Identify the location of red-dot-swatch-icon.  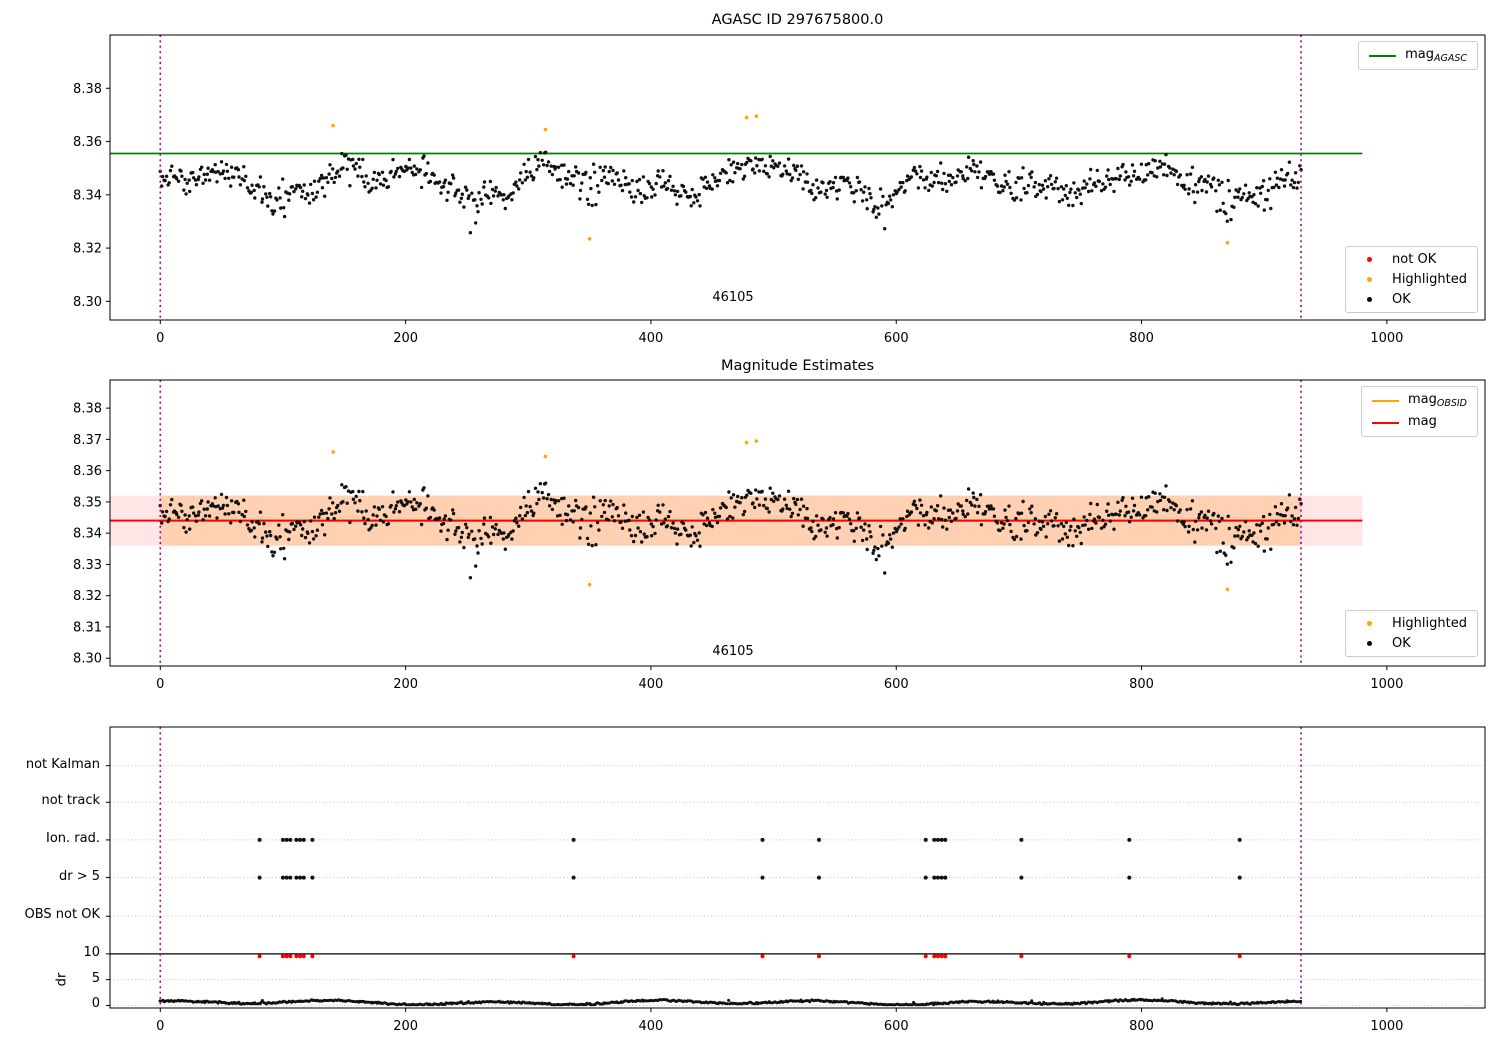
(1370, 259).